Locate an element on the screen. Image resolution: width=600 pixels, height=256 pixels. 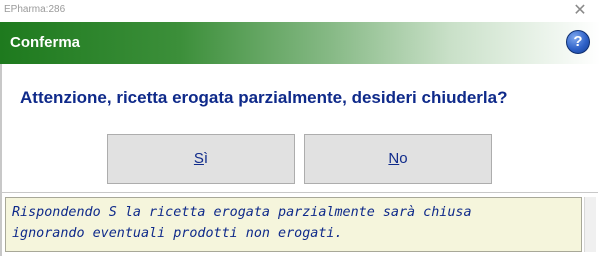
yes-button: Sì is located at coordinates (201, 159).